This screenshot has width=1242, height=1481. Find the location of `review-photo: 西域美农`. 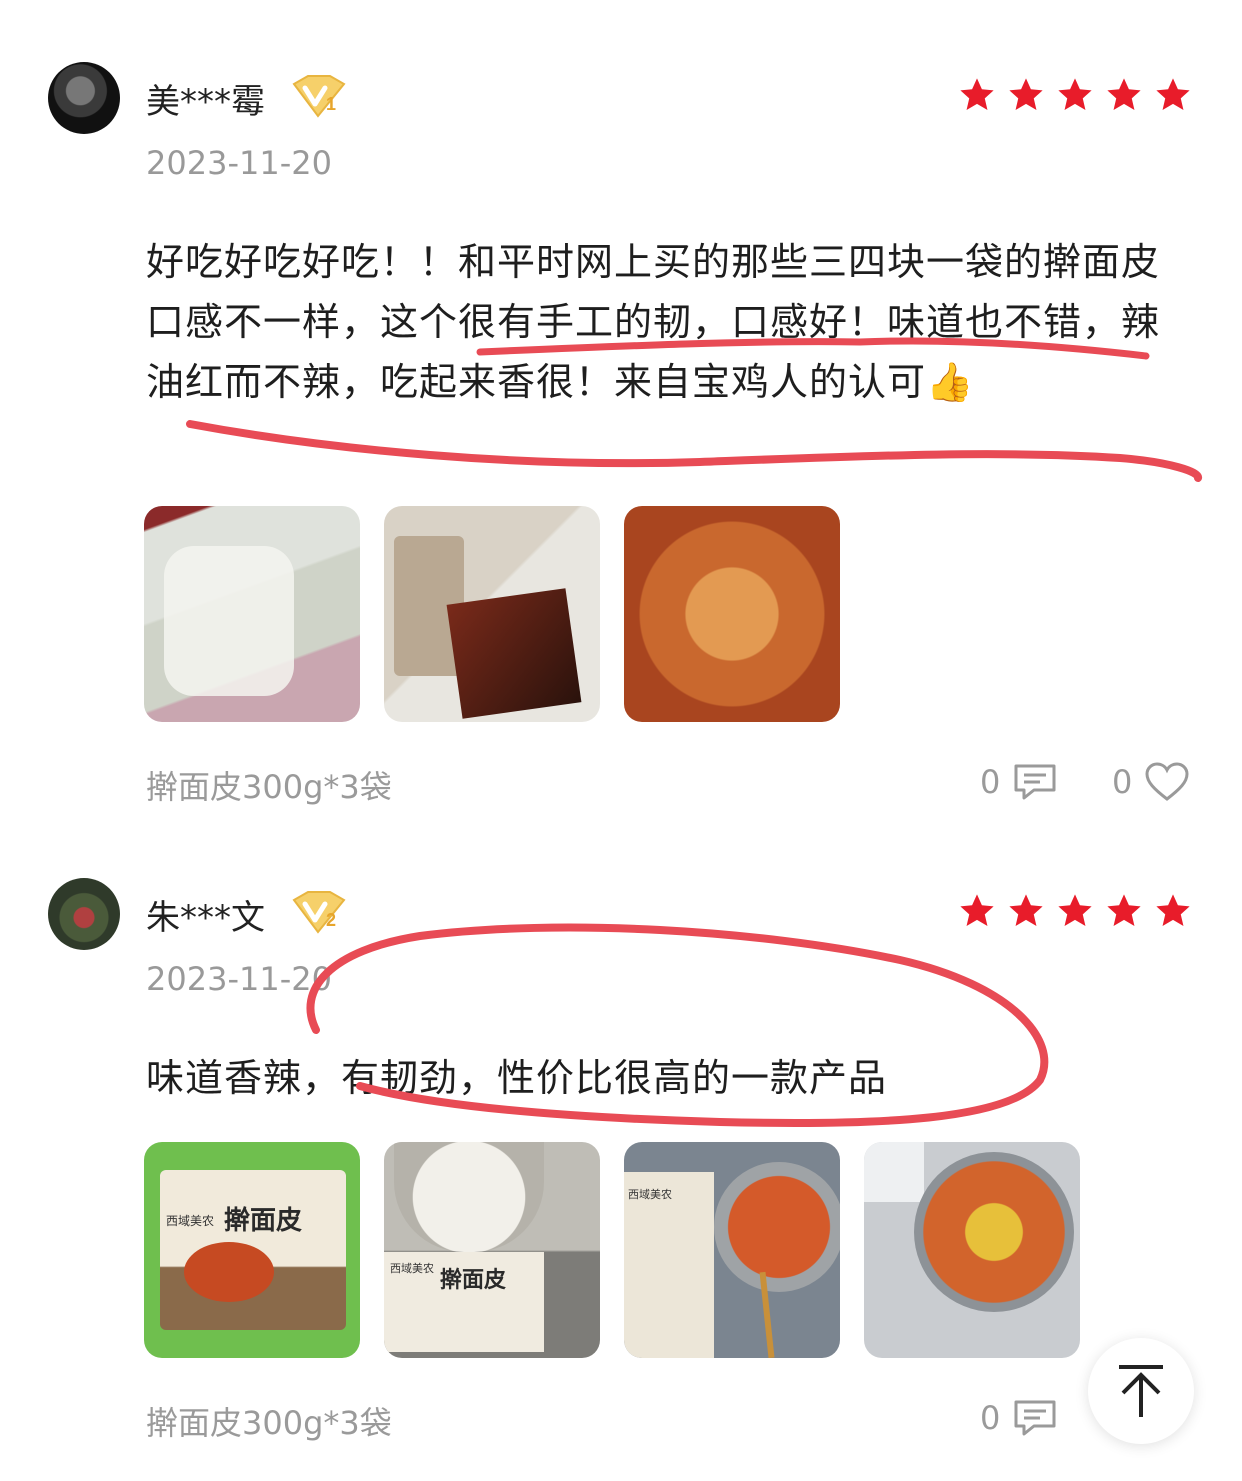

review-photo: 西域美农 is located at coordinates (732, 1250).